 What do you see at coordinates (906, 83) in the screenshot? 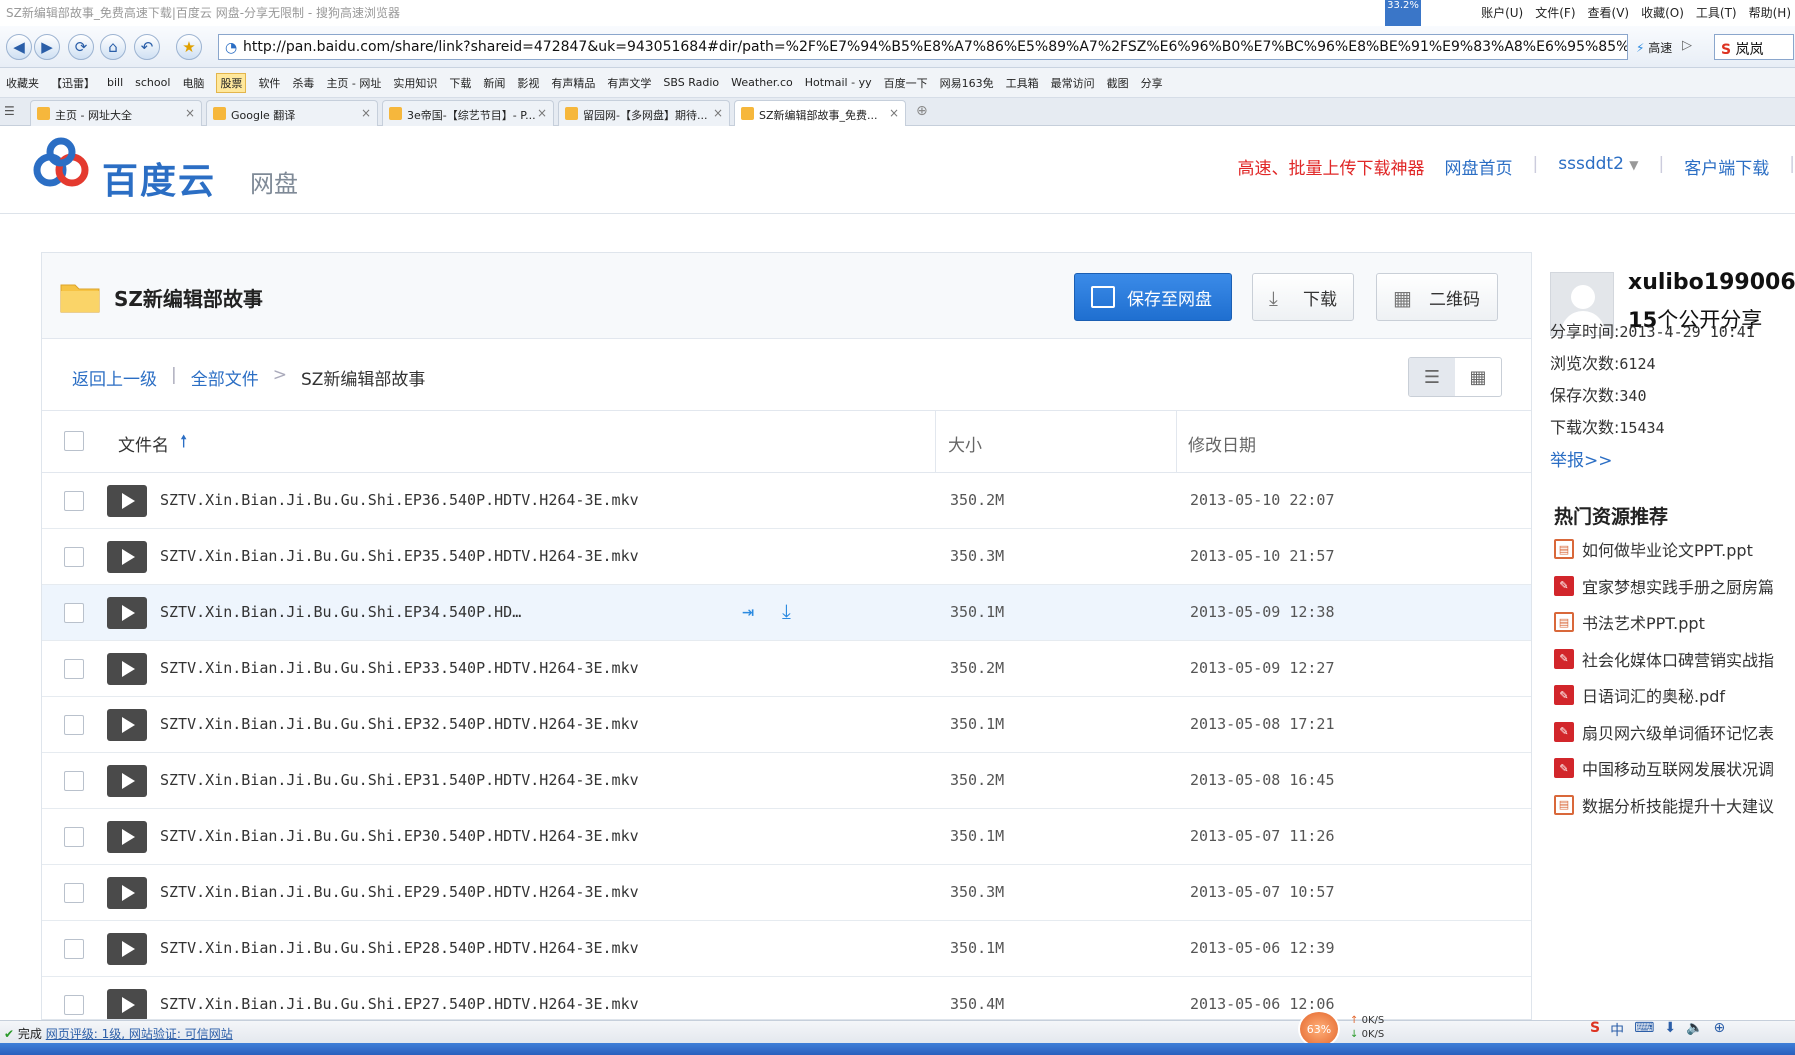
I see `bookmark-item: 百度一下` at bounding box center [906, 83].